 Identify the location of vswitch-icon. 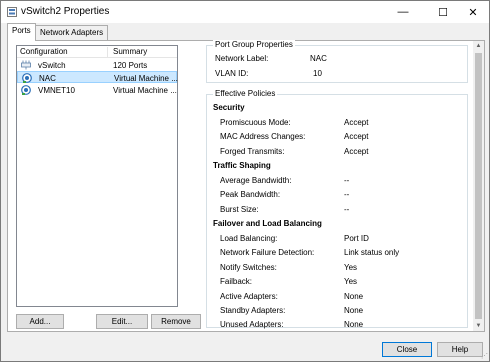
(26, 65).